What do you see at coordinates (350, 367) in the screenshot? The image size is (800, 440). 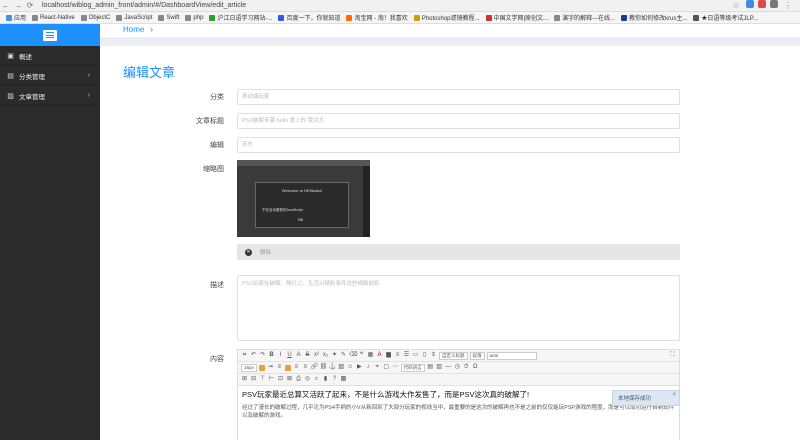 I see `emotion-icon: ☺` at bounding box center [350, 367].